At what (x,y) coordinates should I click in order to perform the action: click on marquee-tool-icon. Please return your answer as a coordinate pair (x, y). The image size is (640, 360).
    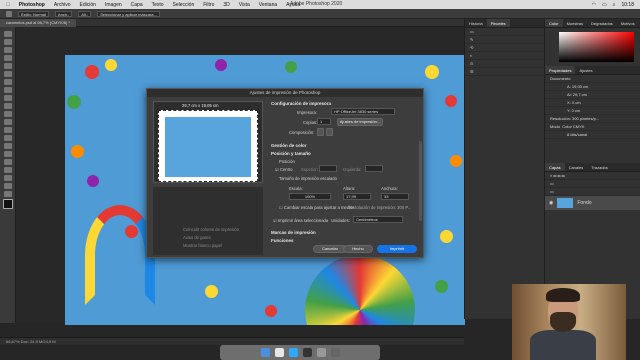
    Looking at the image, I should click on (7, 42).